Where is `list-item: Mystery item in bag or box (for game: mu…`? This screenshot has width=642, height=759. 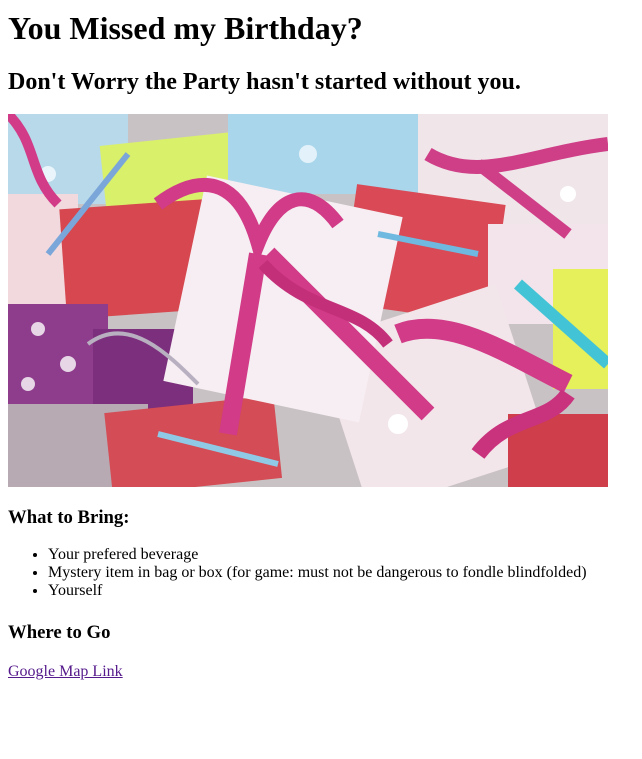 list-item: Mystery item in bag or box (for game: mu… is located at coordinates (341, 573).